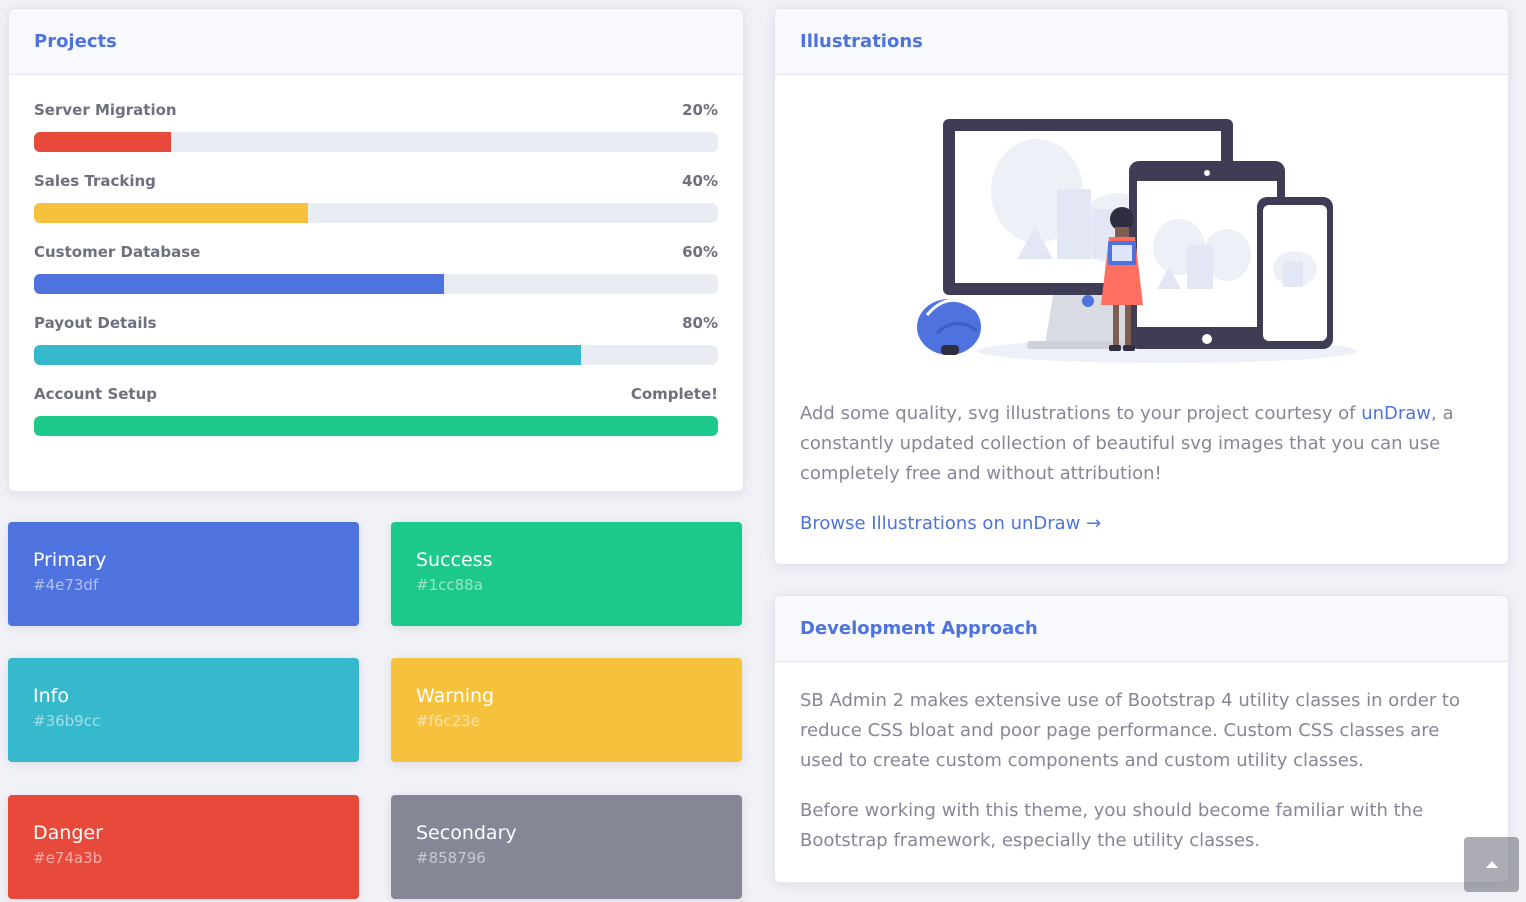 This screenshot has height=902, width=1526. I want to click on color-name: Primary, so click(70, 560).